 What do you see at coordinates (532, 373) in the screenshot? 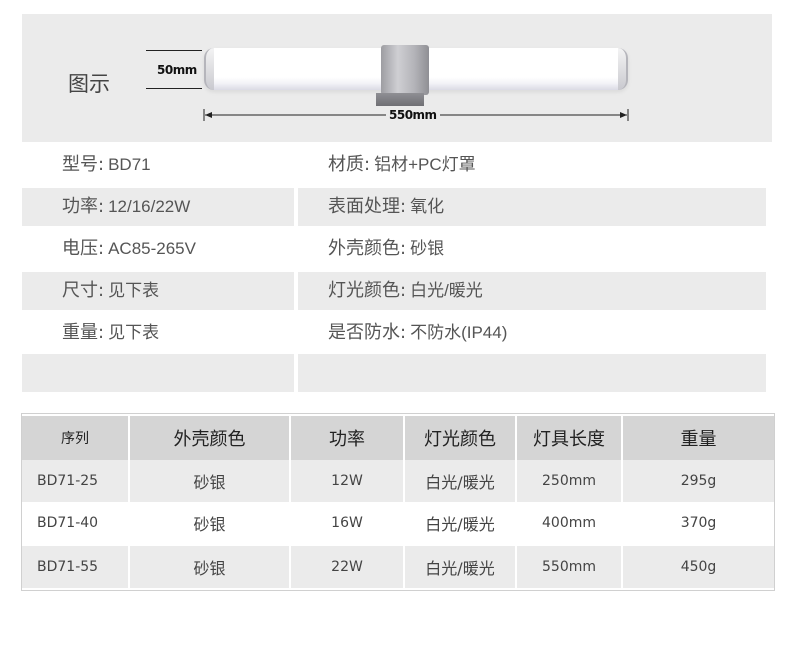
I see `spec-cell-right` at bounding box center [532, 373].